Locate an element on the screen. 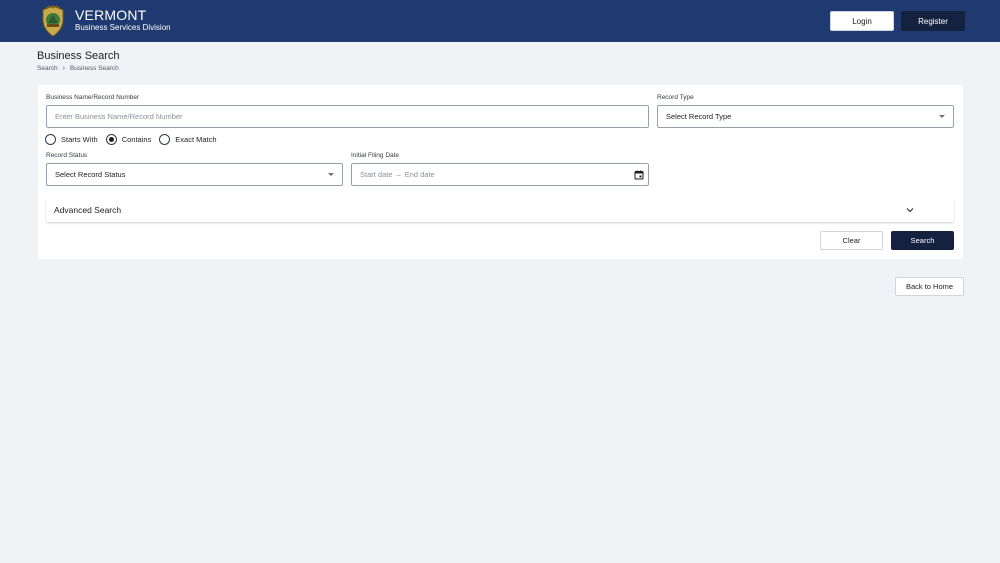  business-name-placeholder: Enter Business Name/Record Number is located at coordinates (119, 116).